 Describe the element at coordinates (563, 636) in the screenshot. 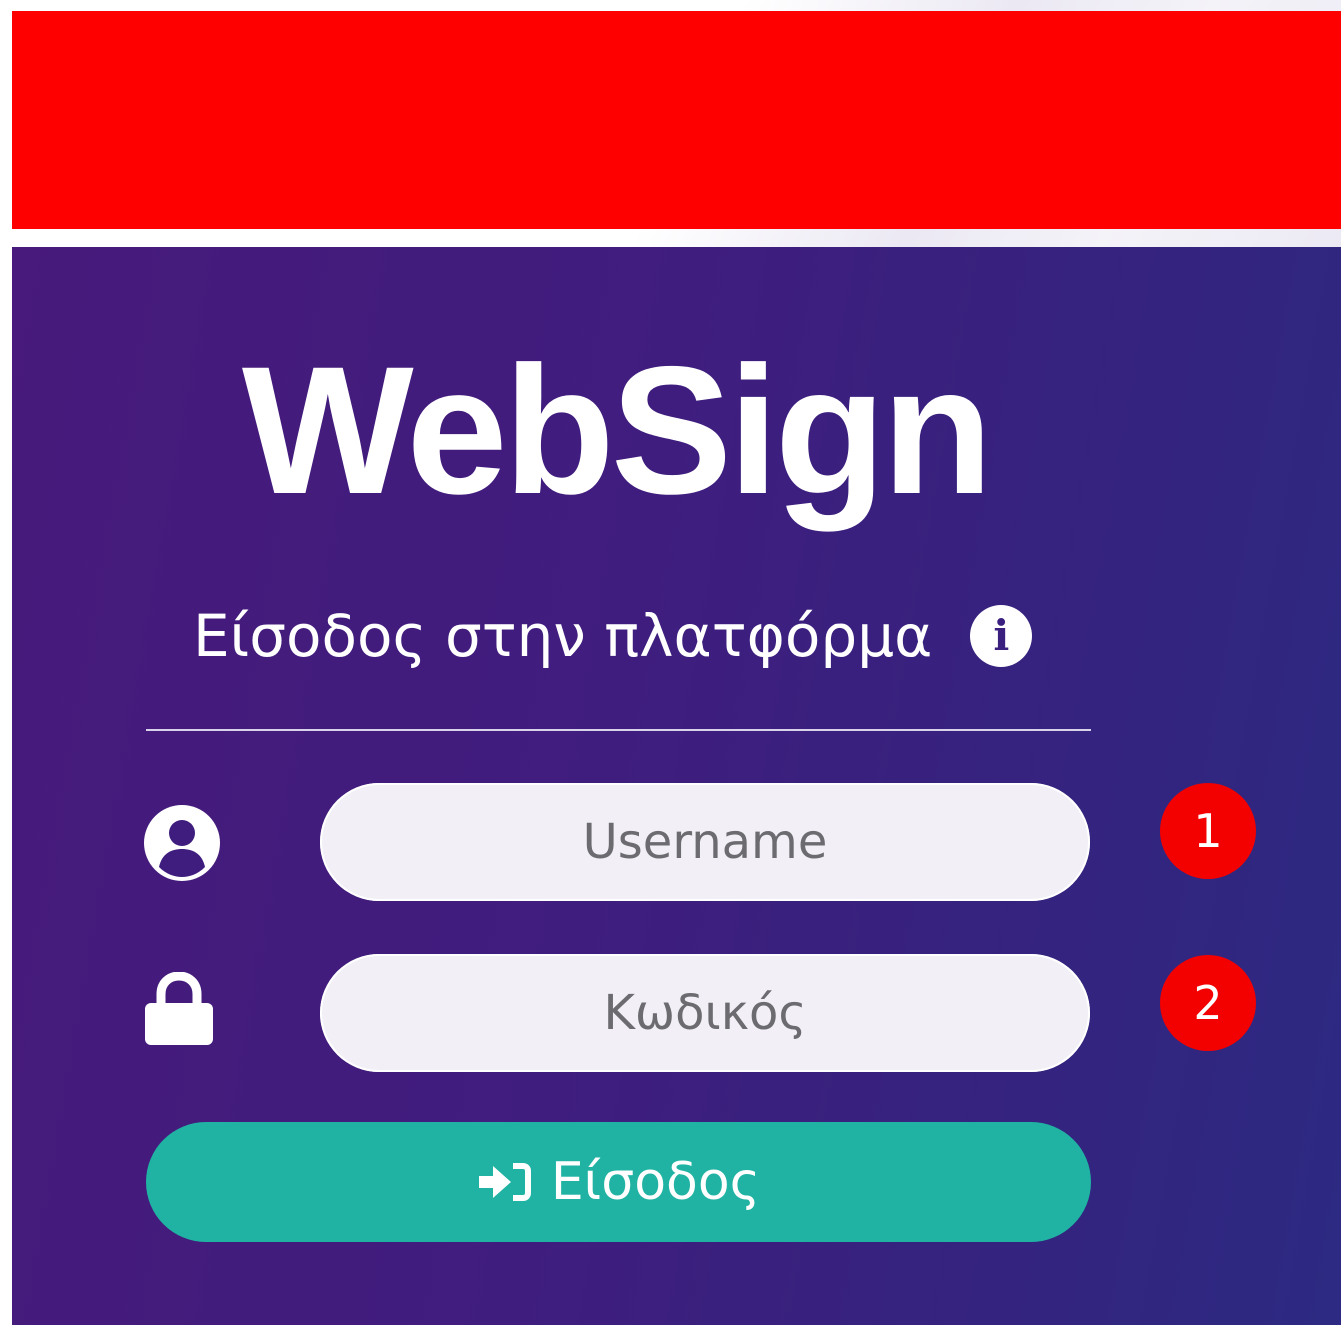

I see `page-subtitle: Είσοδος στην πλατφόρμα` at that location.